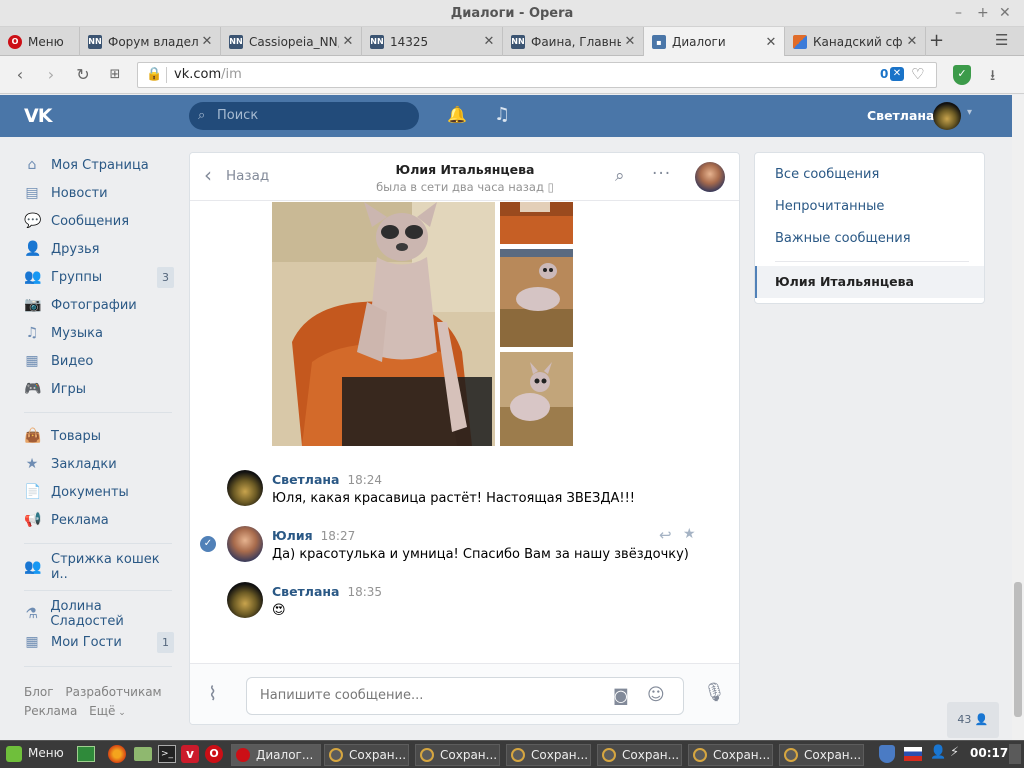  Describe the element at coordinates (364, 480) in the screenshot. I see `message-time: 18:24` at that location.